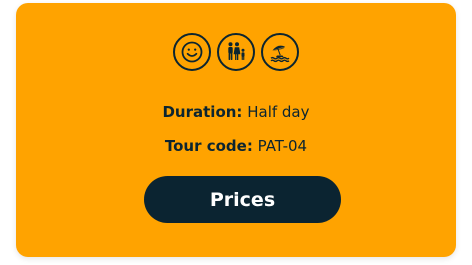 This screenshot has width=472, height=265. I want to click on tour-code-line: Tour code: PAT-04, so click(236, 146).